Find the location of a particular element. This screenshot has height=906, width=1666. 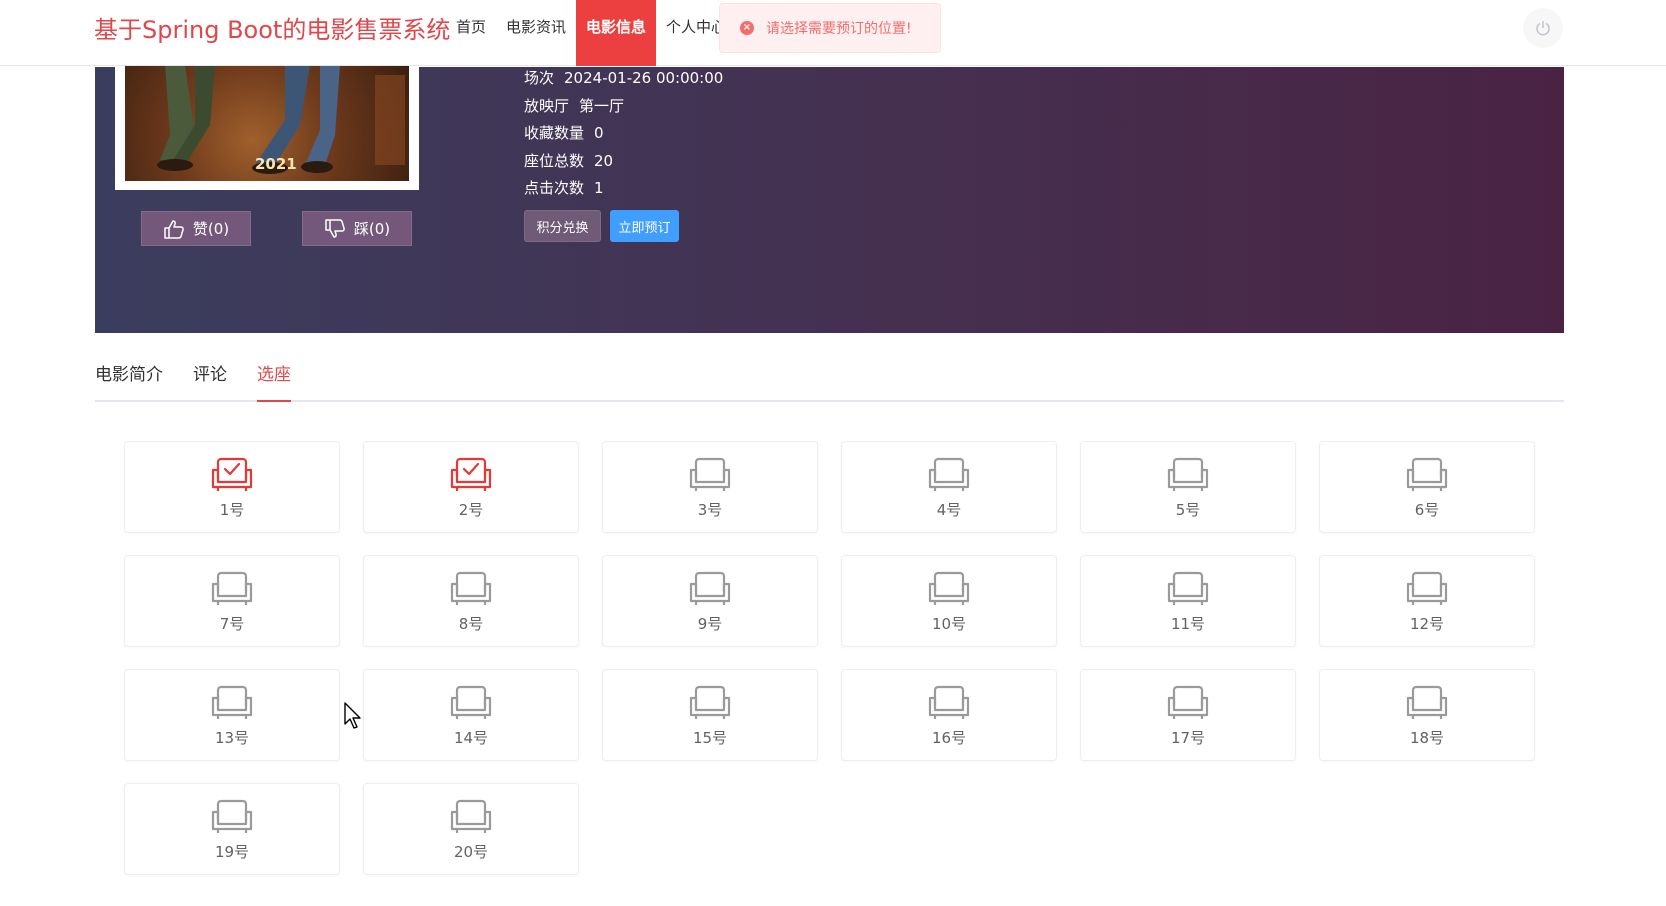

seat-label: 10号 is located at coordinates (949, 624).